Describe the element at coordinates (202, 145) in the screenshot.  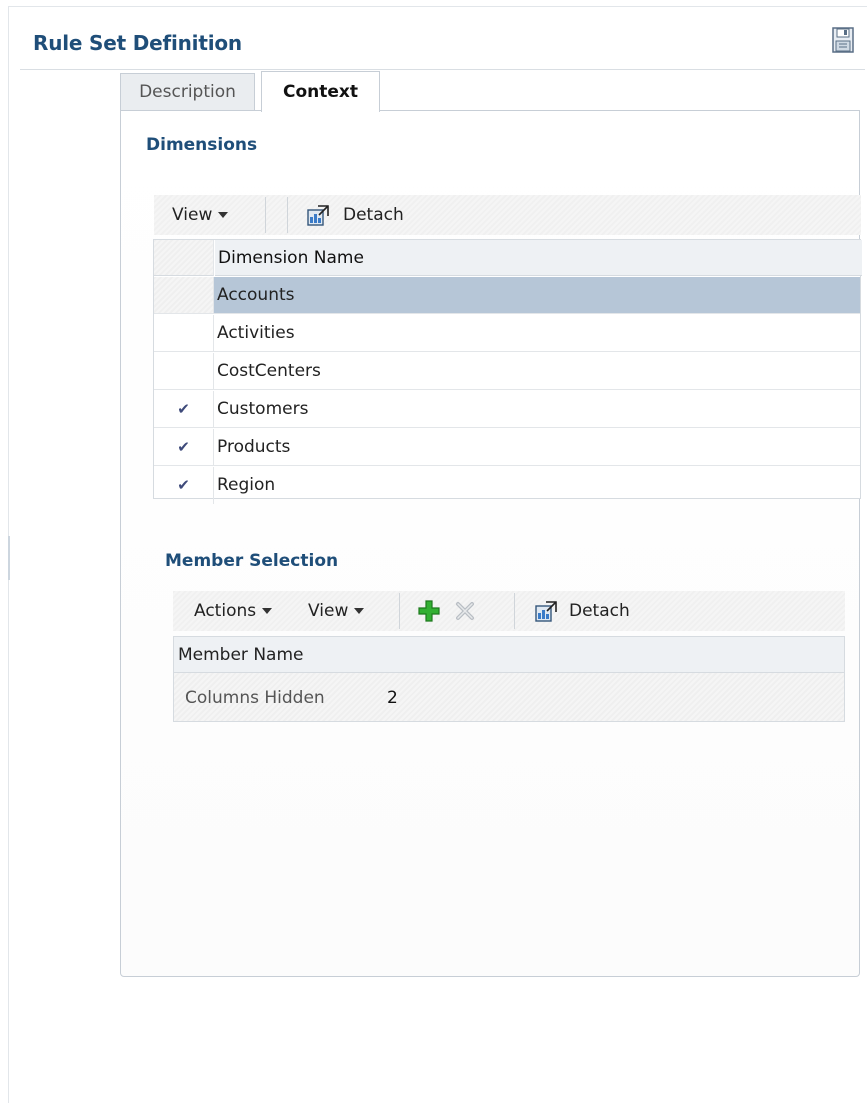
I see `dimensions-title: Dimensions` at that location.